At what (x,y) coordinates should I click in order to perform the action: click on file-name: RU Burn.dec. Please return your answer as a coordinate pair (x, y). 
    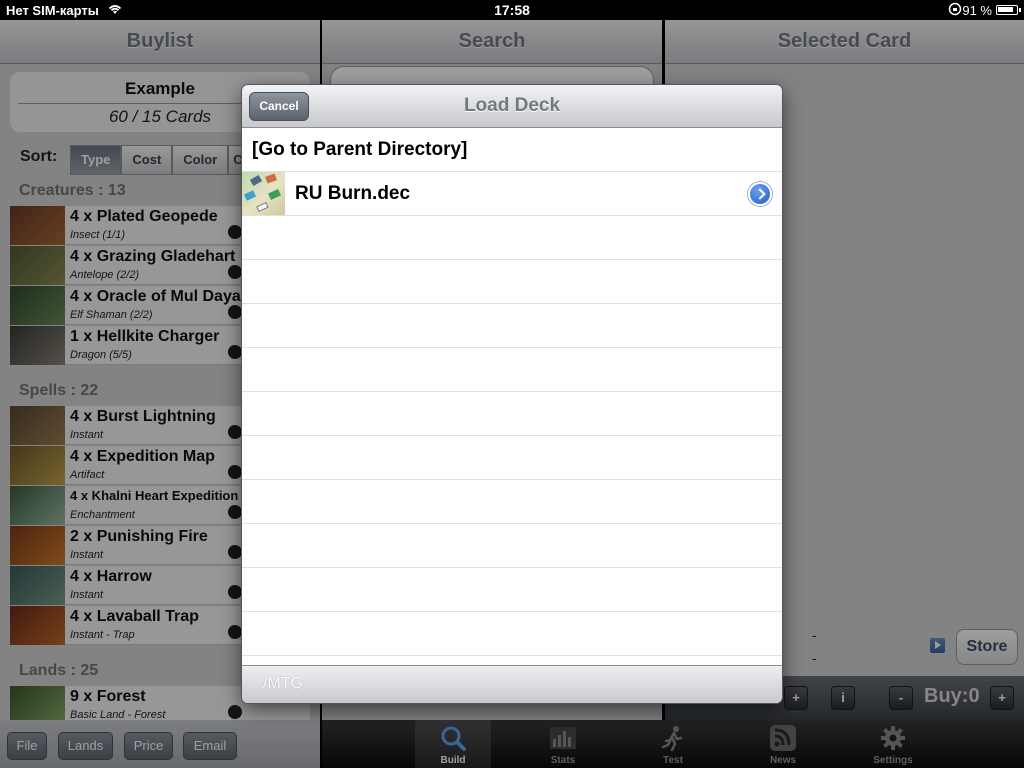
    Looking at the image, I should click on (353, 193).